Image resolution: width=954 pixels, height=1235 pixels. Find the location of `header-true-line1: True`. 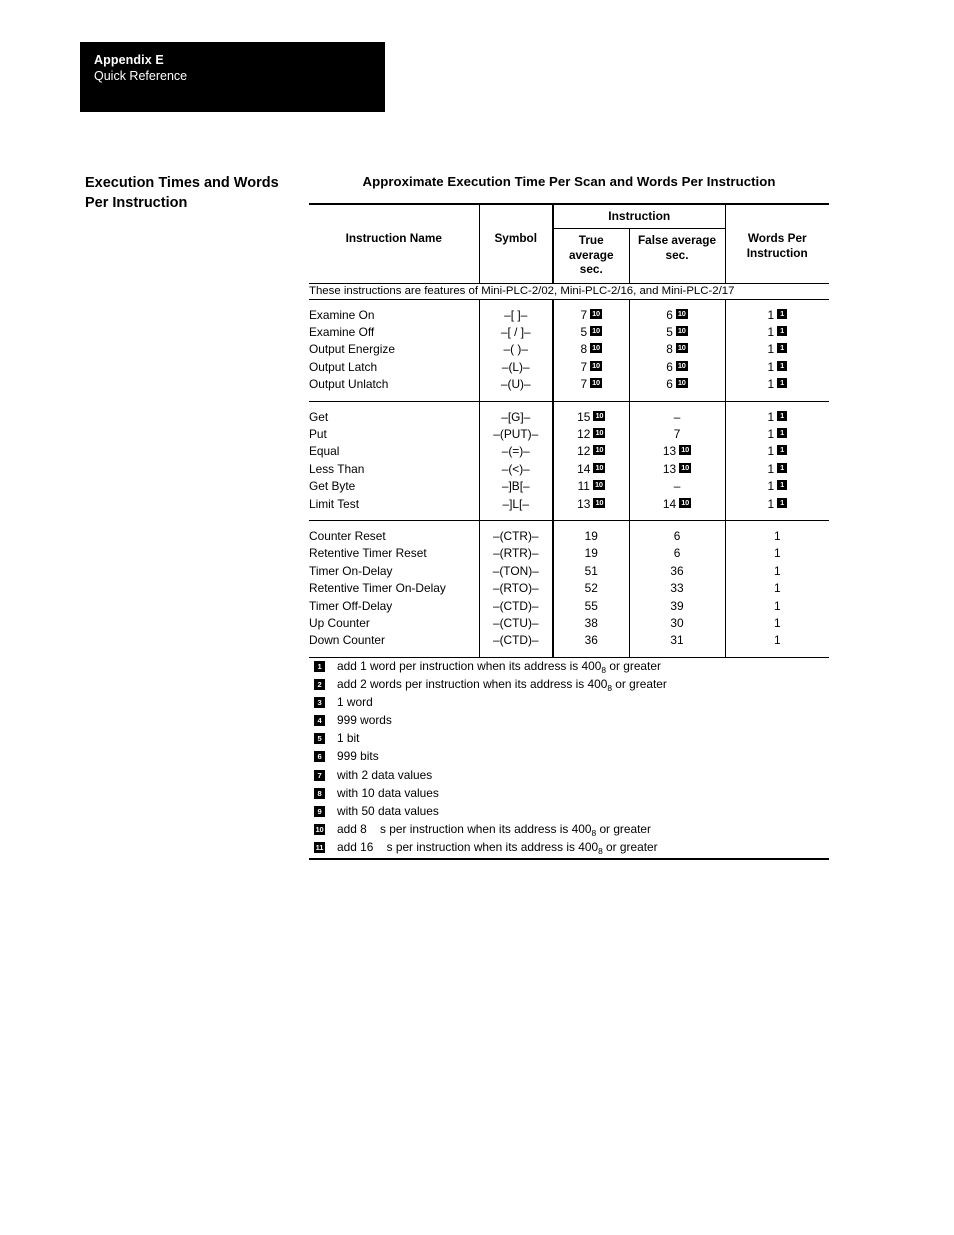

header-true-line1: True is located at coordinates (591, 240).